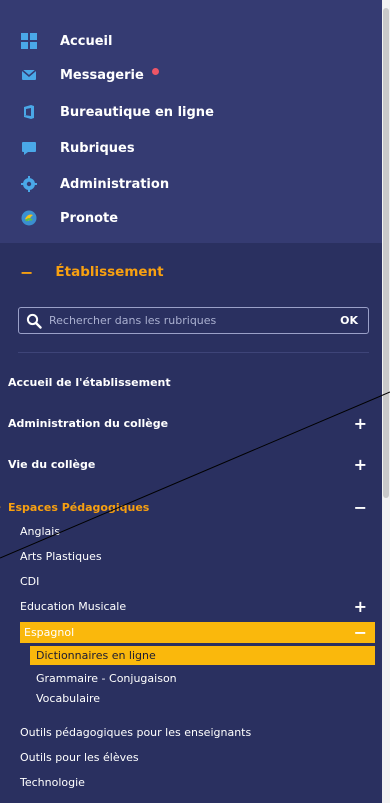 The image size is (390, 803). What do you see at coordinates (86, 41) in the screenshot?
I see `menu-item-label: Accueil` at bounding box center [86, 41].